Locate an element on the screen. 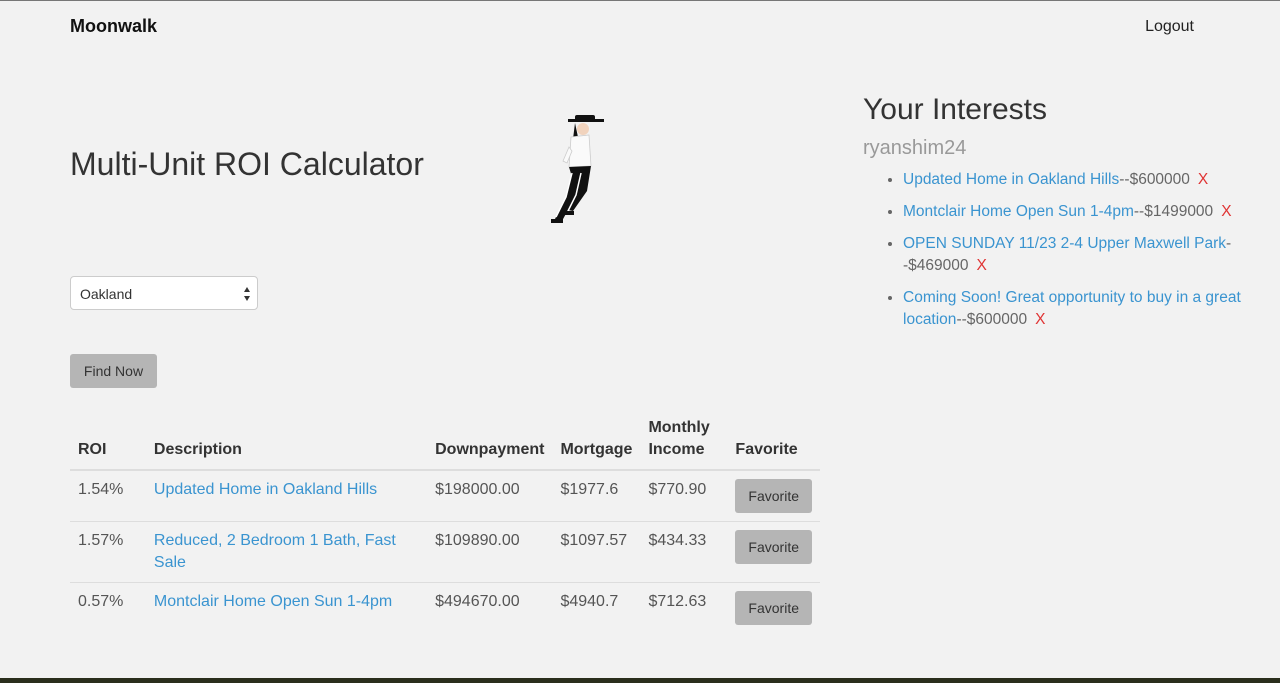 This screenshot has width=1280, height=683. cell-roi: 1.54% is located at coordinates (101, 489).